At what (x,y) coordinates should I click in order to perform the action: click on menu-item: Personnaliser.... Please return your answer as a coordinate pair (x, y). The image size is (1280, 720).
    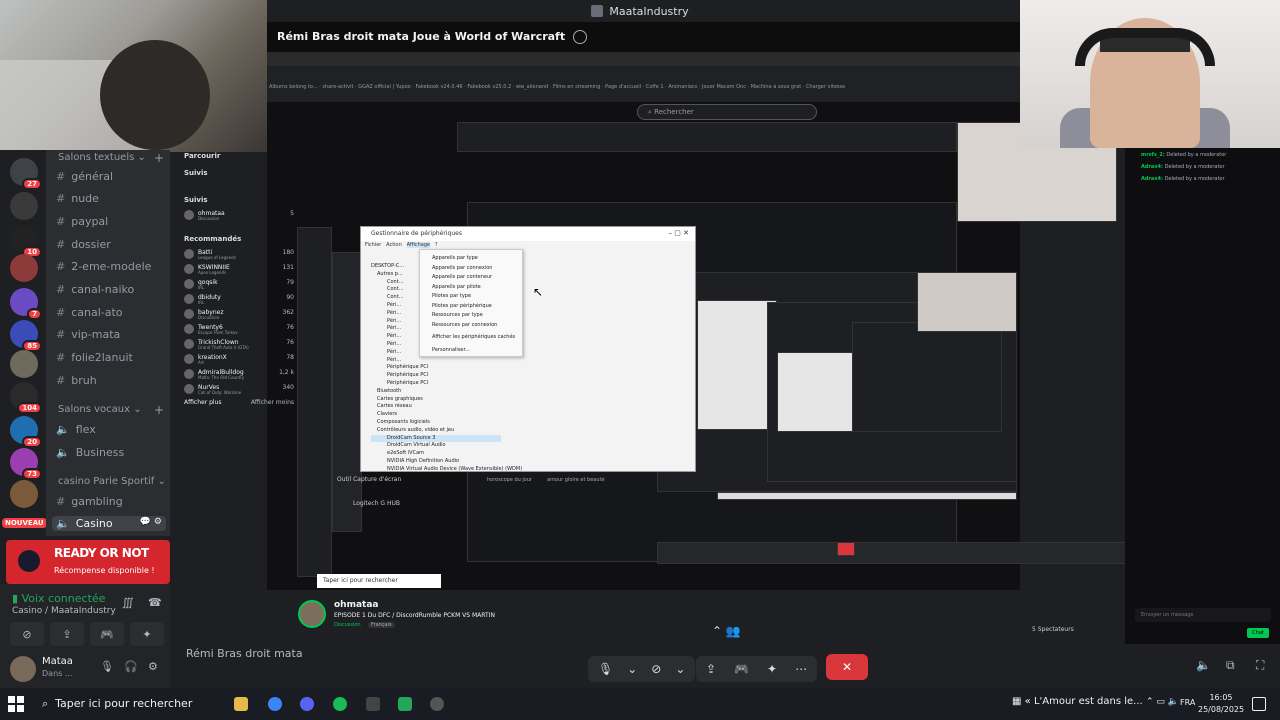
    Looking at the image, I should click on (471, 351).